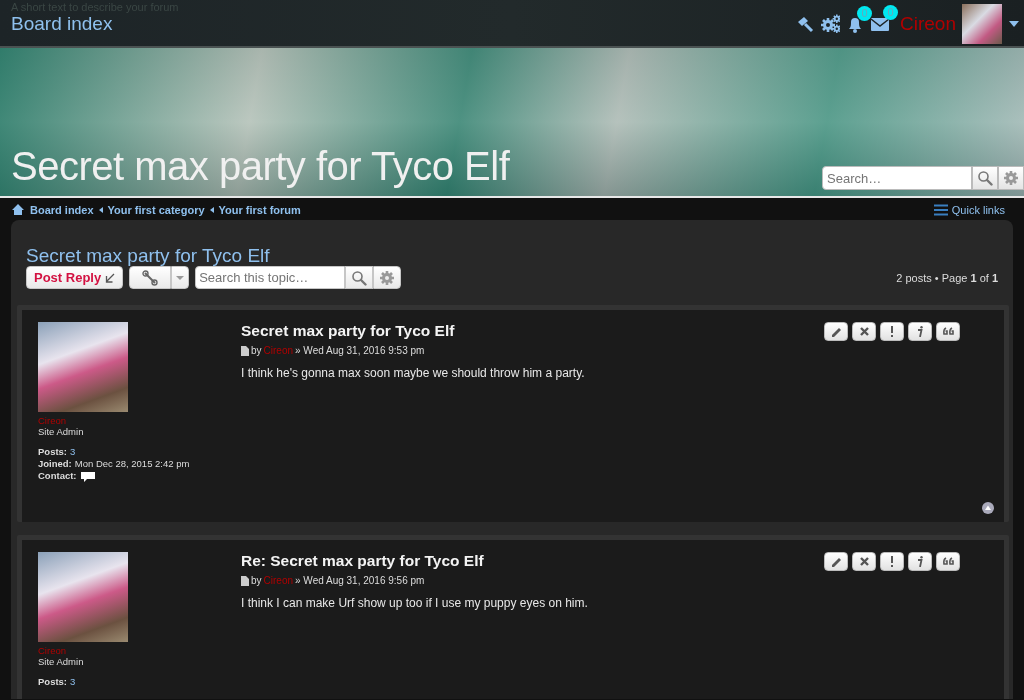 This screenshot has width=1024, height=700. Describe the element at coordinates (132, 464) in the screenshot. I see `stat-value: Mon Dec 28, 2015 2:42 pm` at that location.